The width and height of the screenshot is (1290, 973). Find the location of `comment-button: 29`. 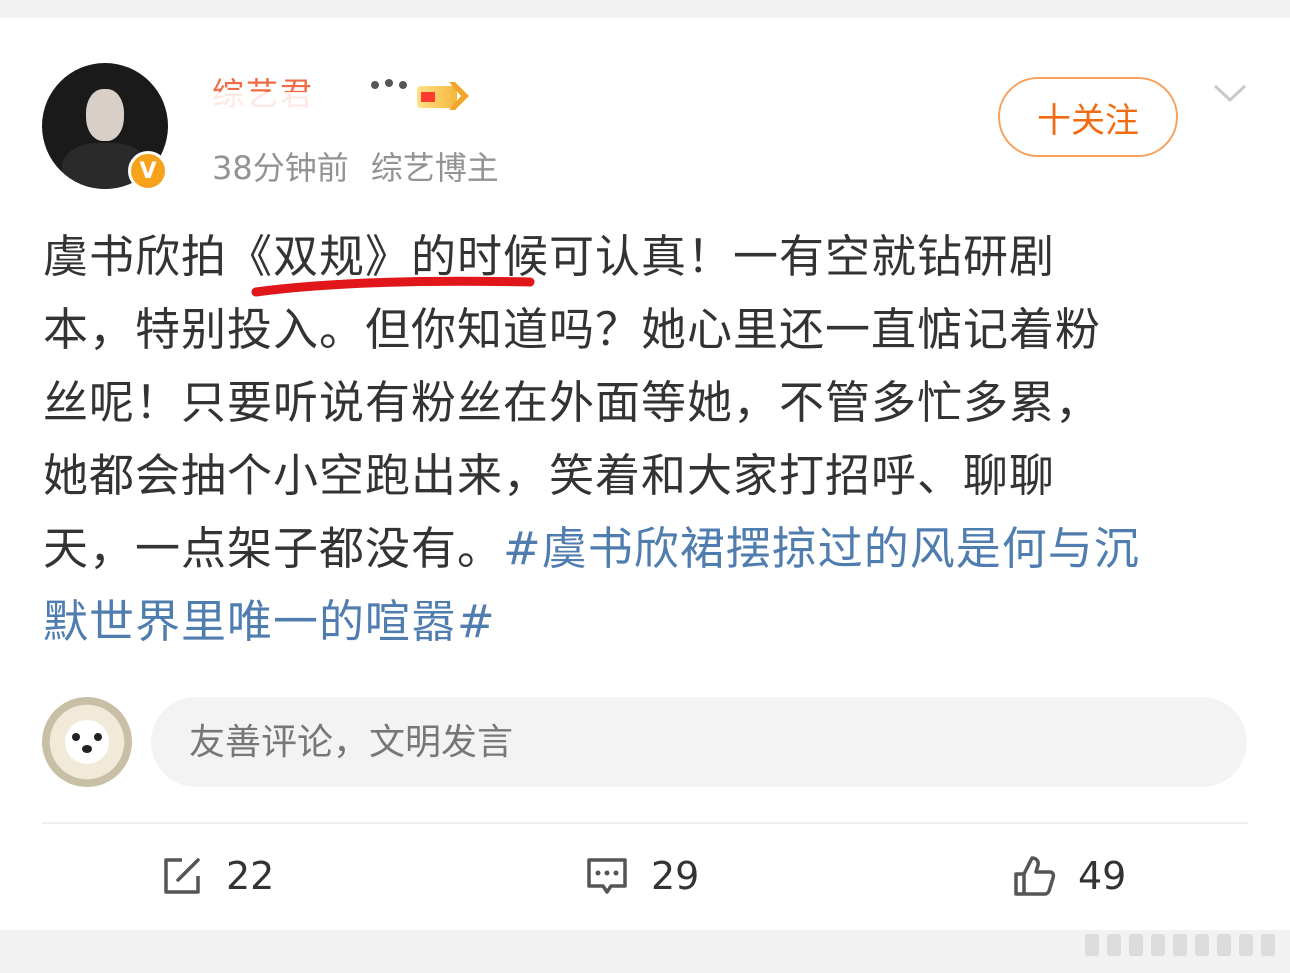

comment-button: 29 is located at coordinates (642, 876).